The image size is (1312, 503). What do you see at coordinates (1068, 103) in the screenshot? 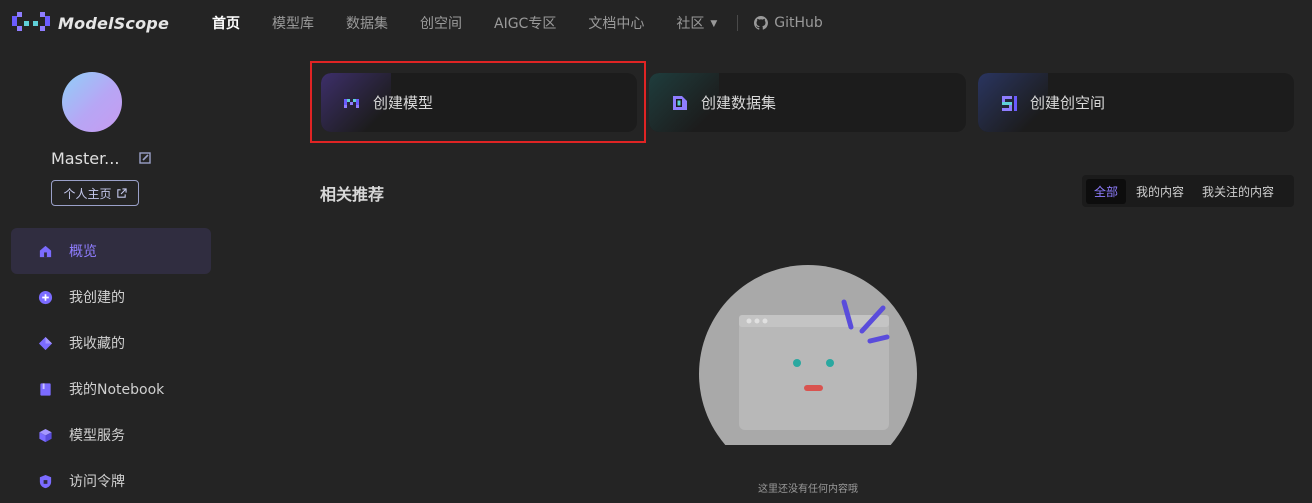
I see `create-studio-label: 创建创空间` at bounding box center [1068, 103].